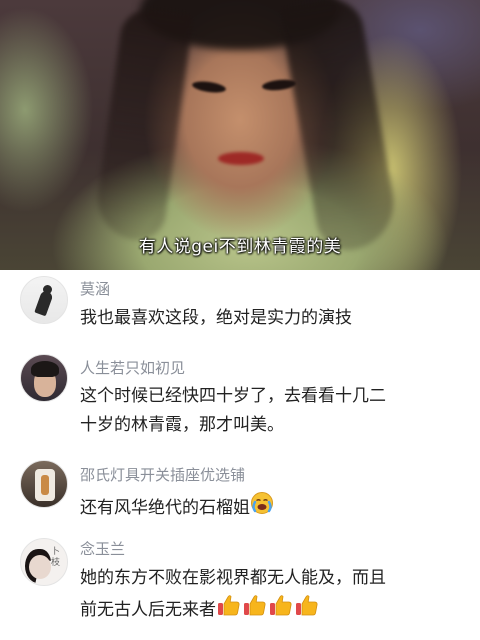 This screenshot has width=480, height=640. I want to click on comment-item: 邵氏灯具开关插座优选铺 还有风华绝代的石榴姐, so click(240, 496).